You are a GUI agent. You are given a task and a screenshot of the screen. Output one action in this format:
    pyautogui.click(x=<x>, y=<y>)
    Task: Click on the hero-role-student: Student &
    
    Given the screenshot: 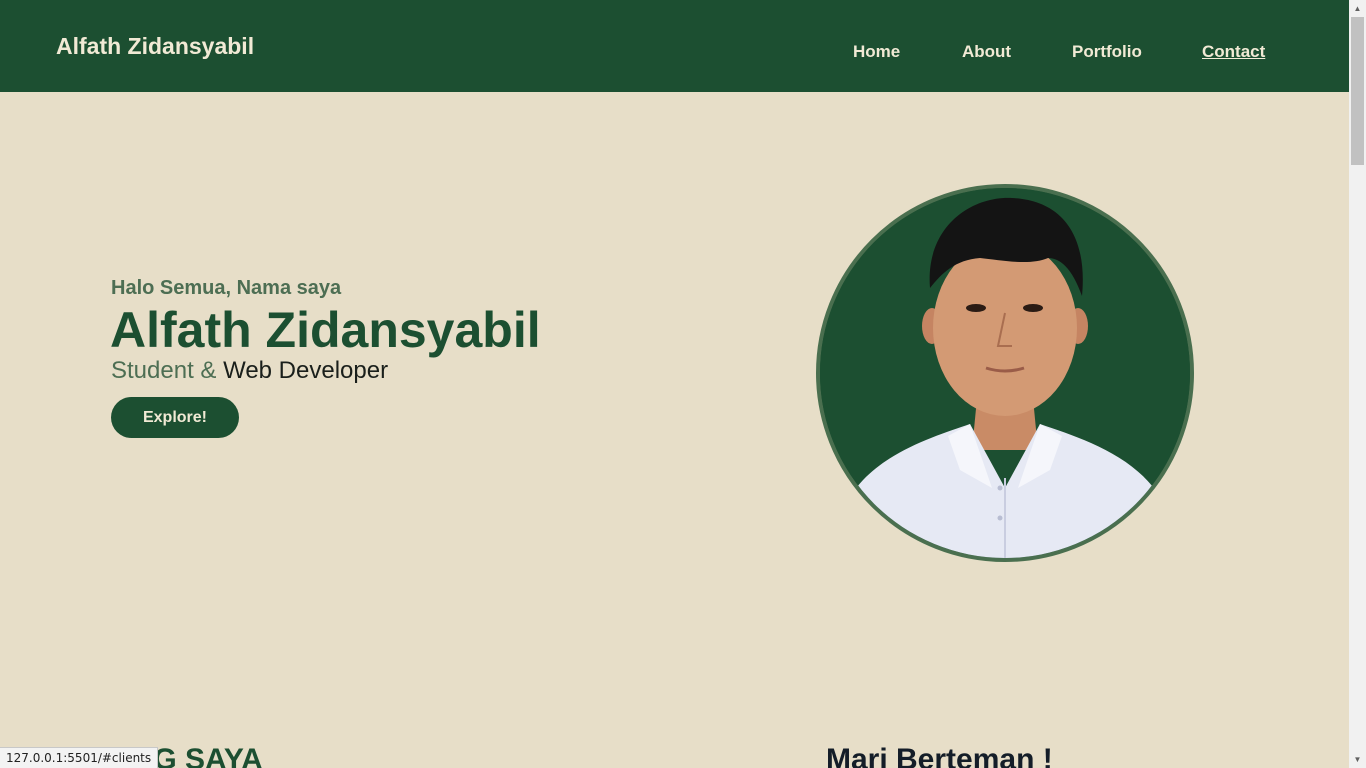 What is the action you would take?
    pyautogui.click(x=164, y=370)
    